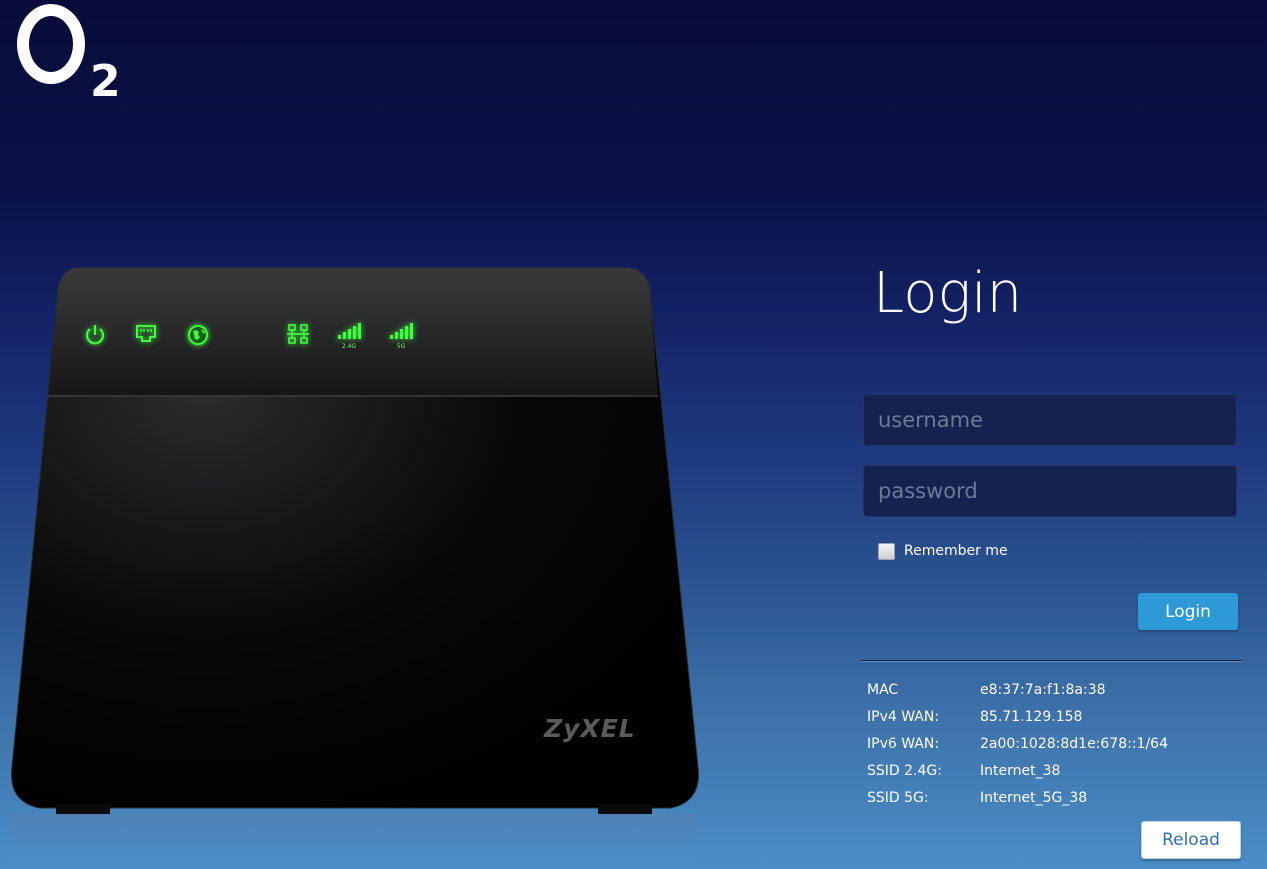  I want to click on power-icon, so click(95, 335).